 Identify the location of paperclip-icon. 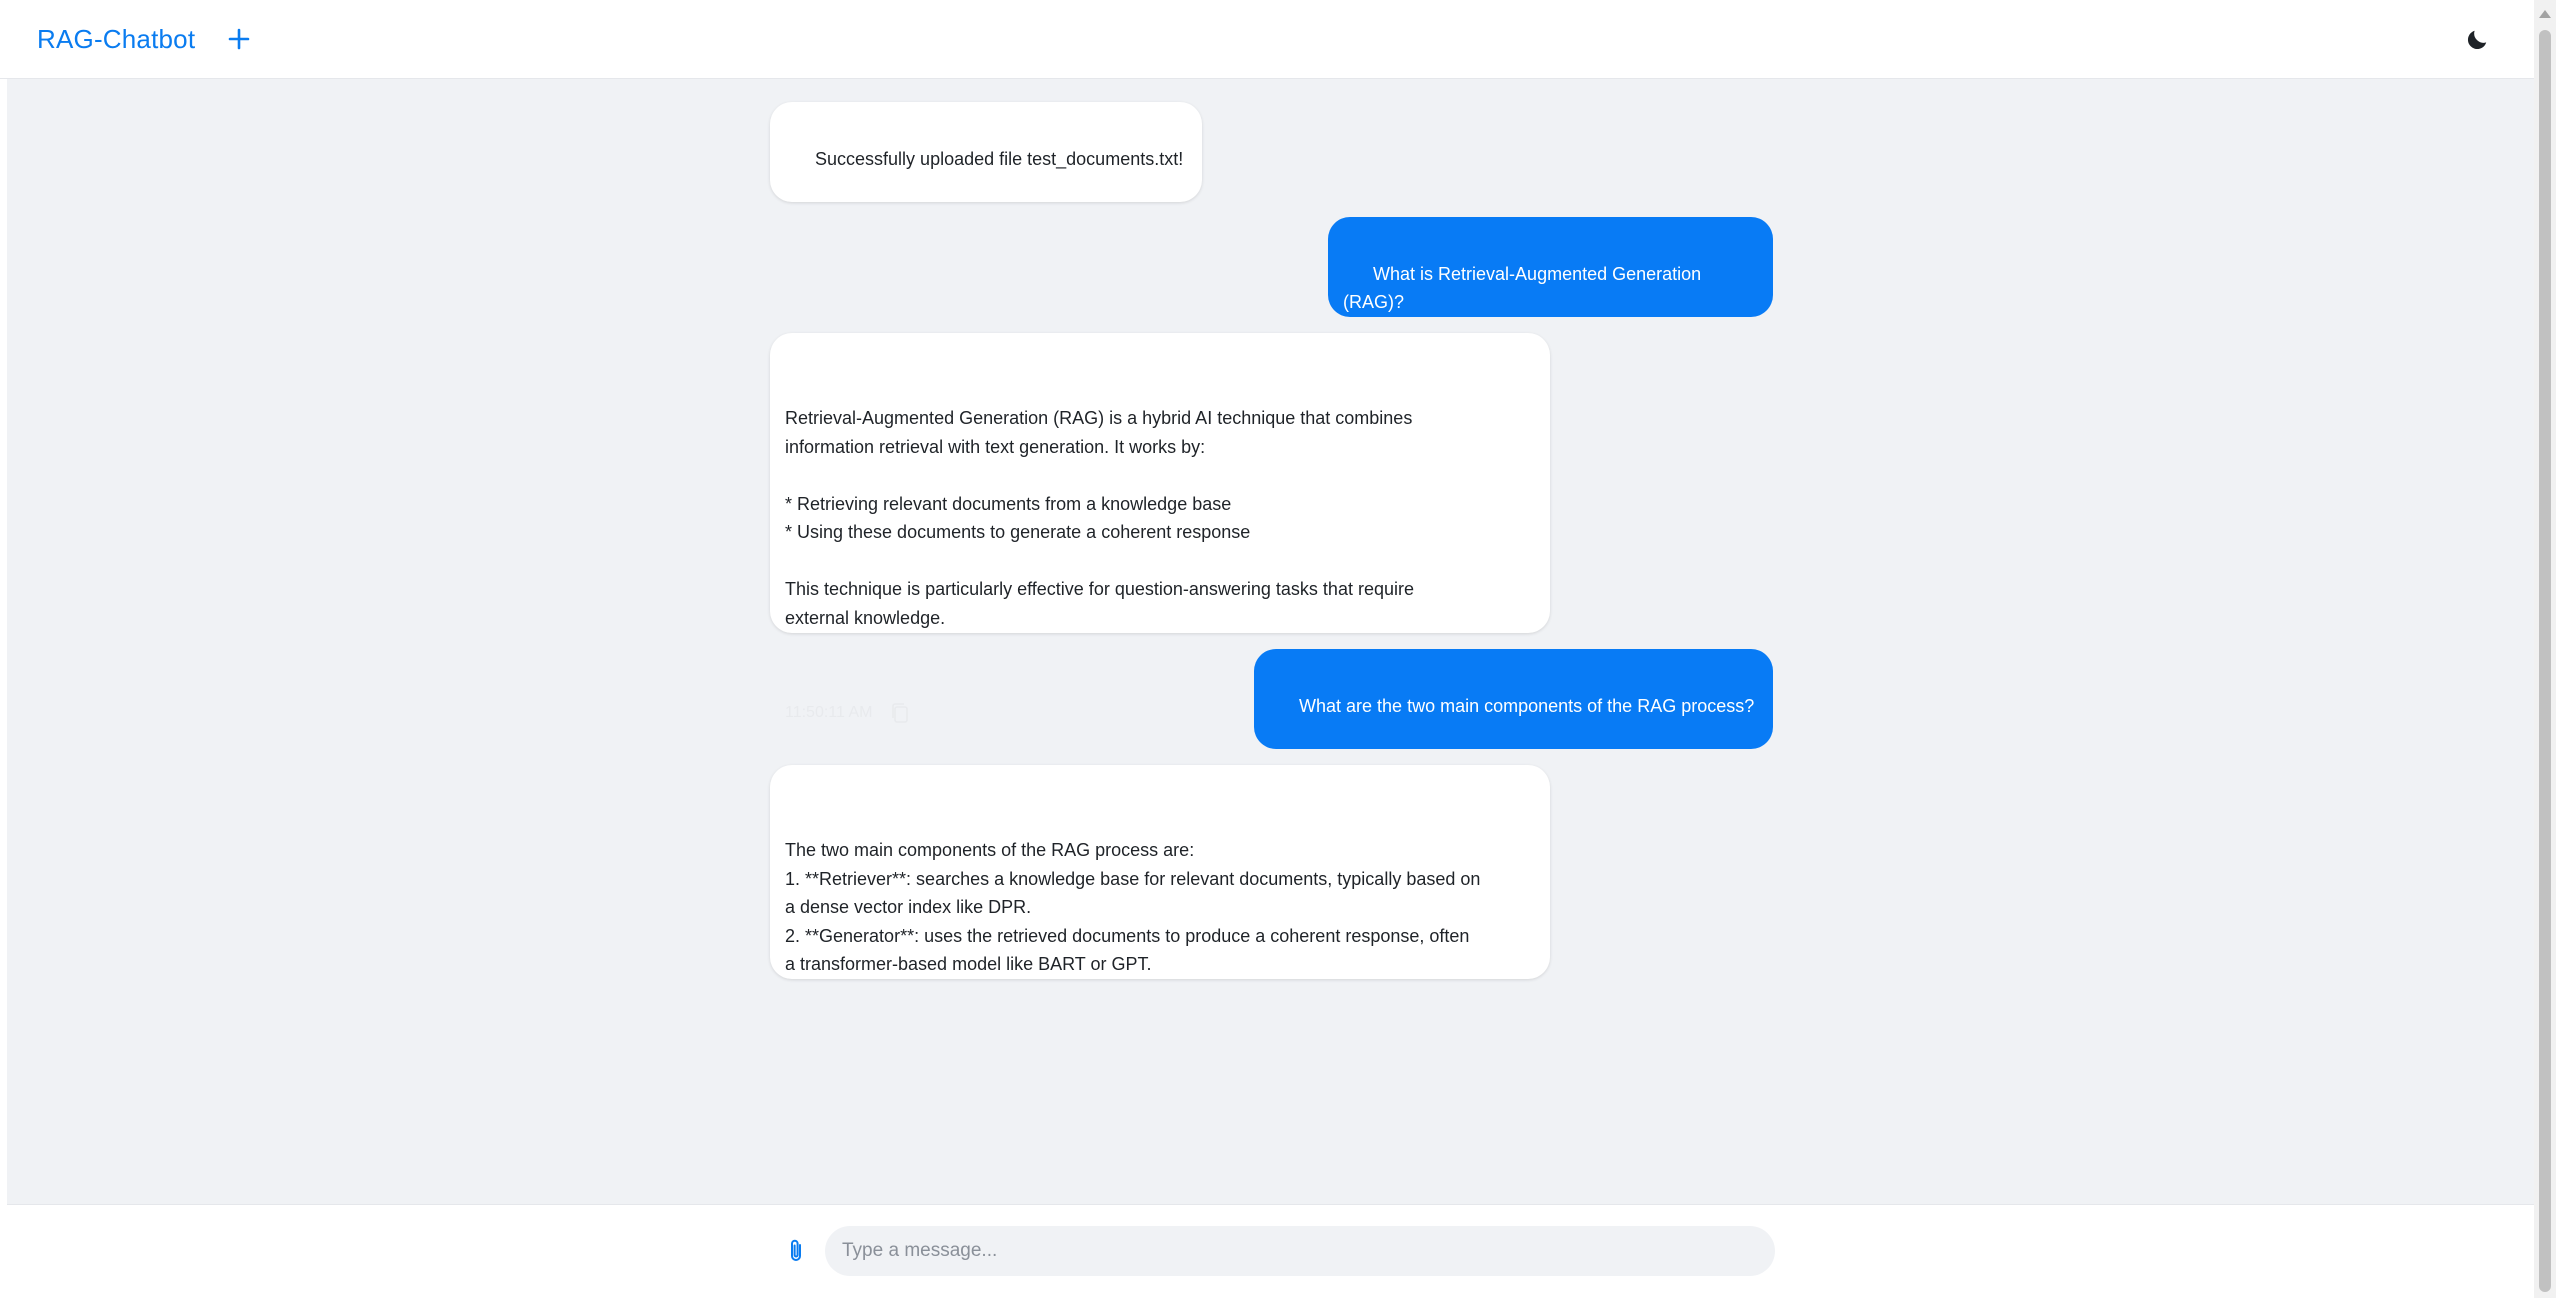
(796, 1250).